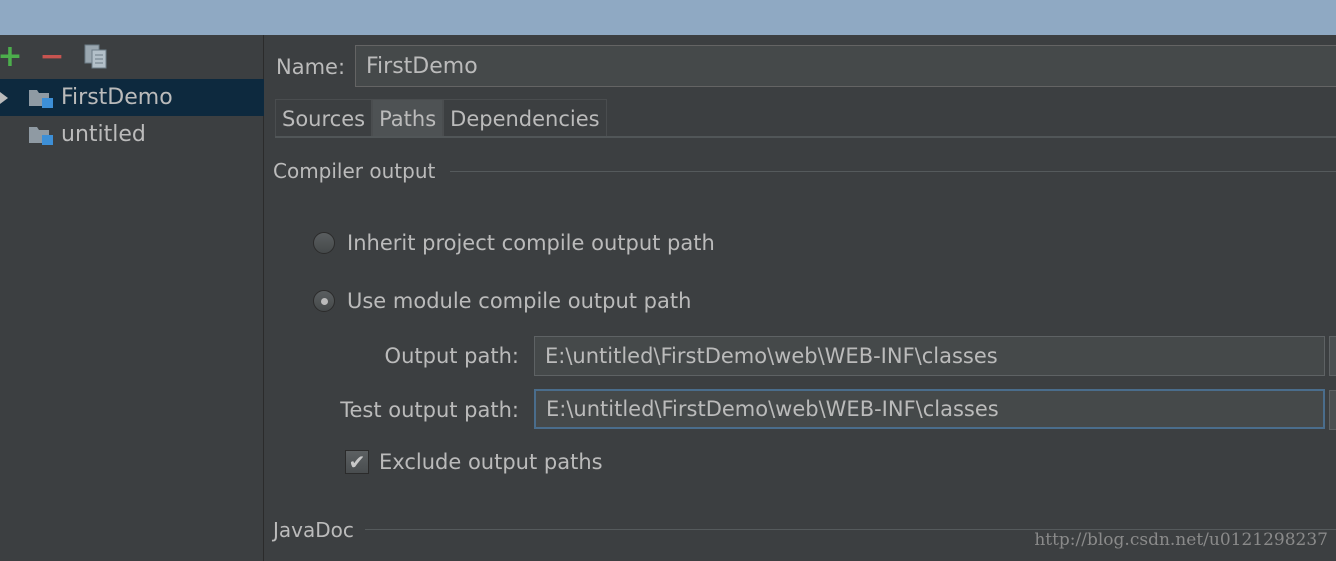 This screenshot has height=561, width=1336. I want to click on use-module-output-radio-row: Use module compile output path, so click(502, 301).